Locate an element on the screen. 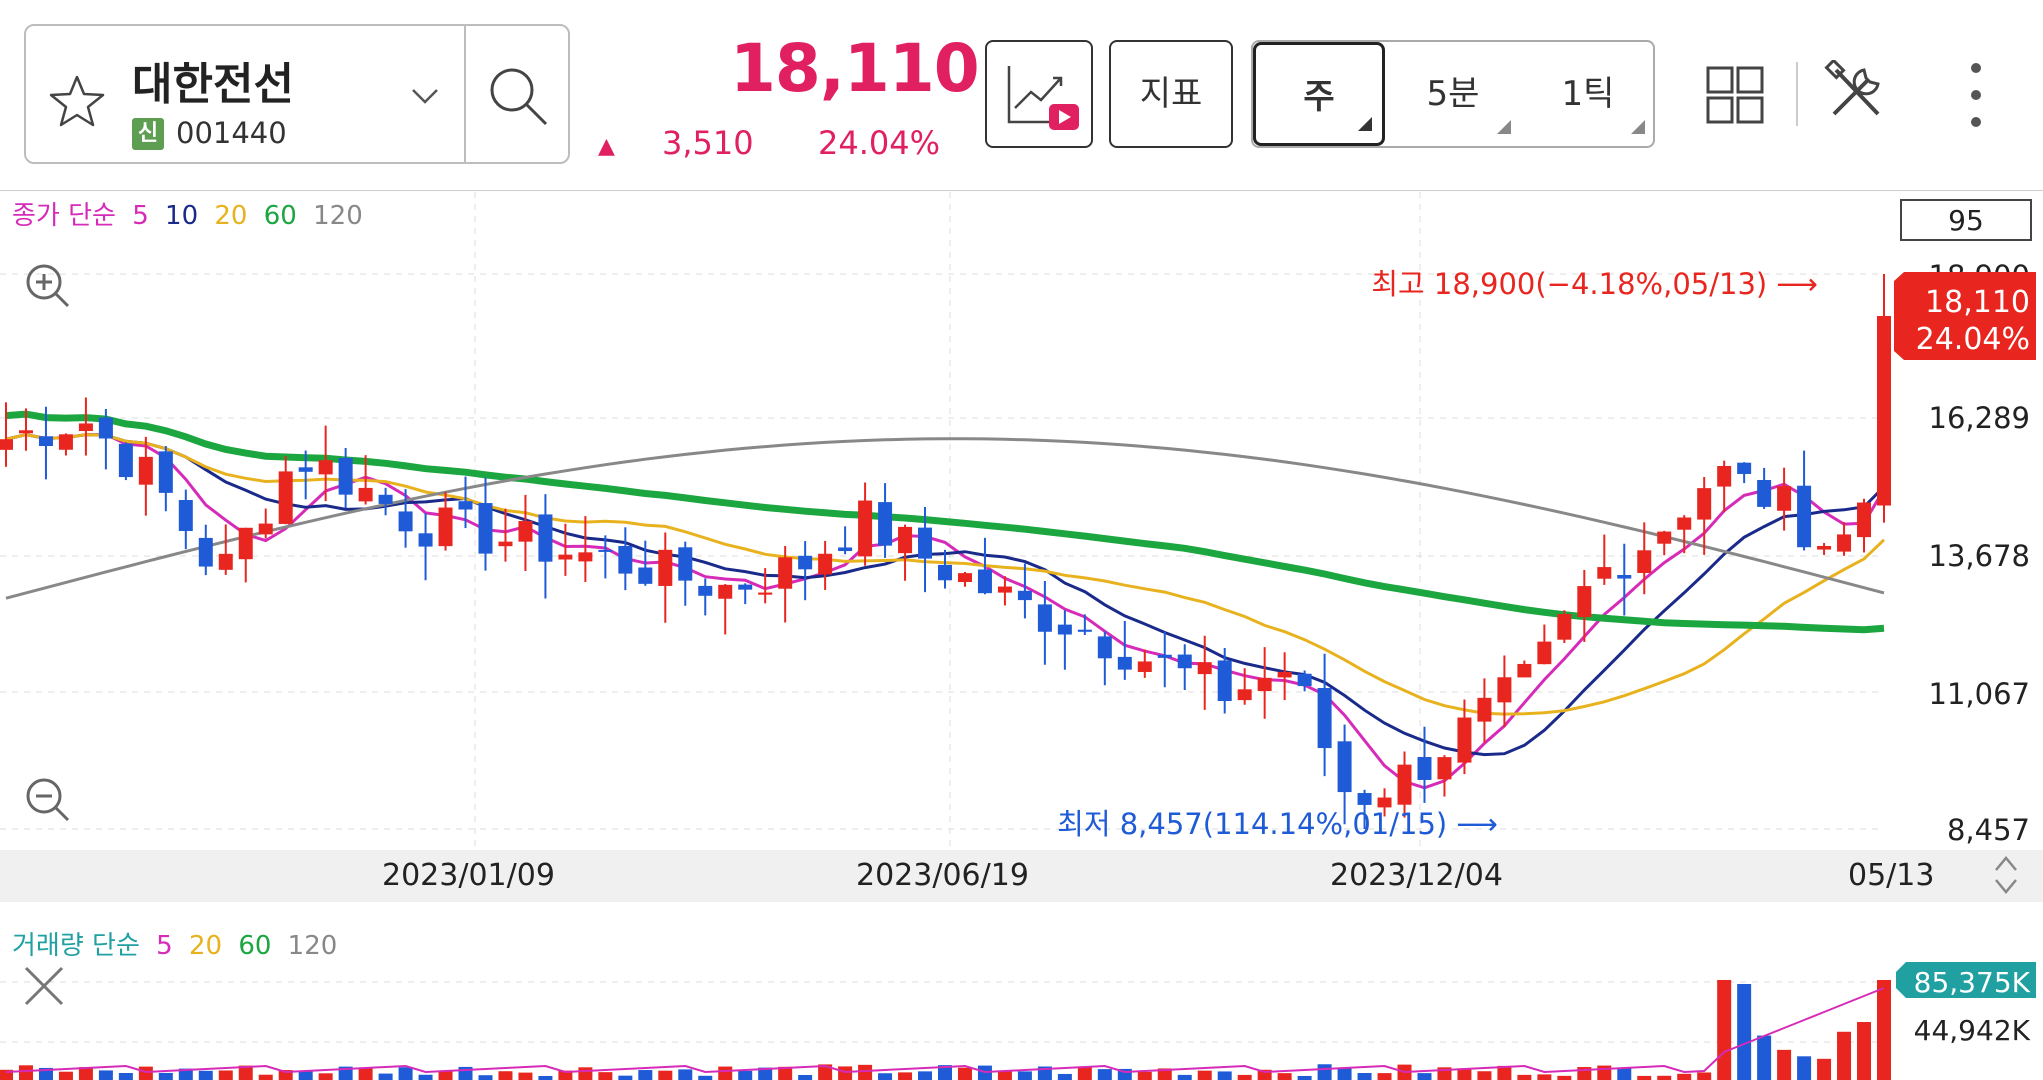 Image resolution: width=2043 pixels, height=1080 pixels. vol-legend-120: 120 is located at coordinates (313, 946).